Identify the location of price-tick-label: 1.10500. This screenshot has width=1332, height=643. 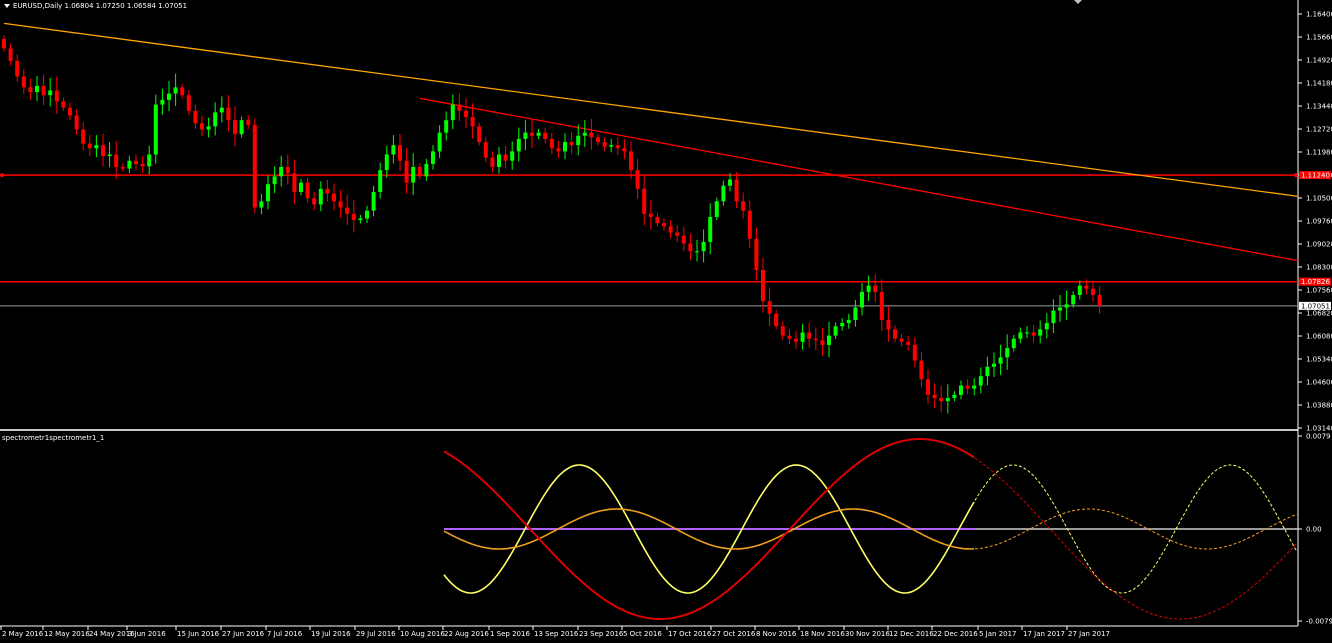
(1319, 199).